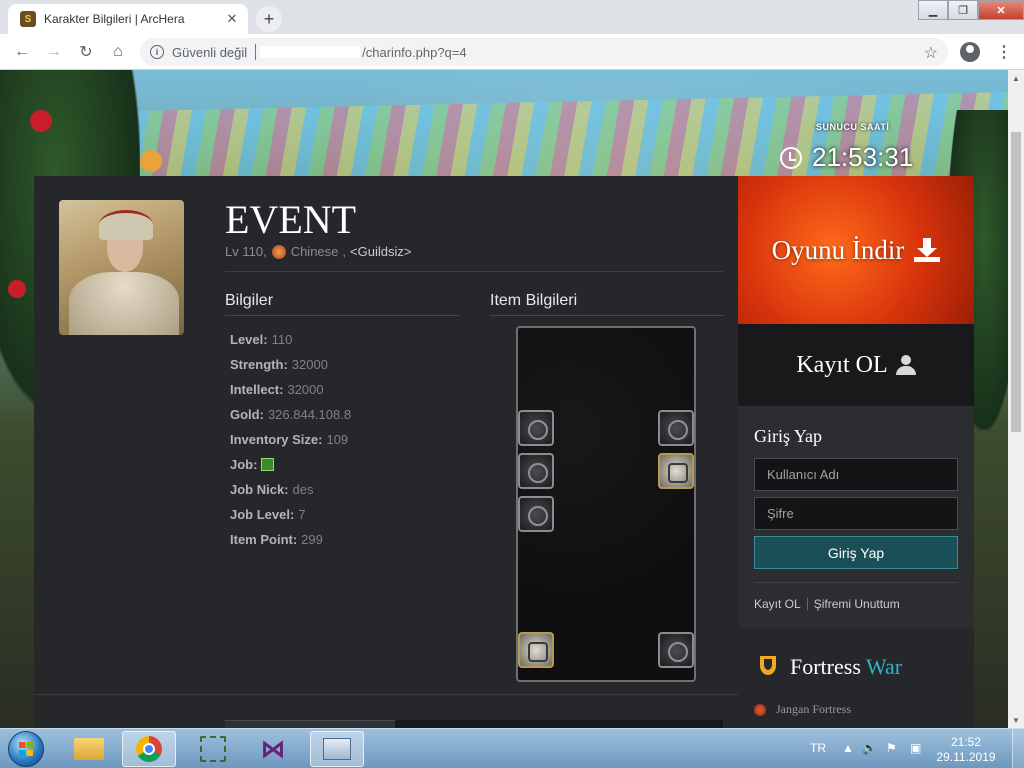  I want to click on character-nation: Chinese, so click(314, 251).